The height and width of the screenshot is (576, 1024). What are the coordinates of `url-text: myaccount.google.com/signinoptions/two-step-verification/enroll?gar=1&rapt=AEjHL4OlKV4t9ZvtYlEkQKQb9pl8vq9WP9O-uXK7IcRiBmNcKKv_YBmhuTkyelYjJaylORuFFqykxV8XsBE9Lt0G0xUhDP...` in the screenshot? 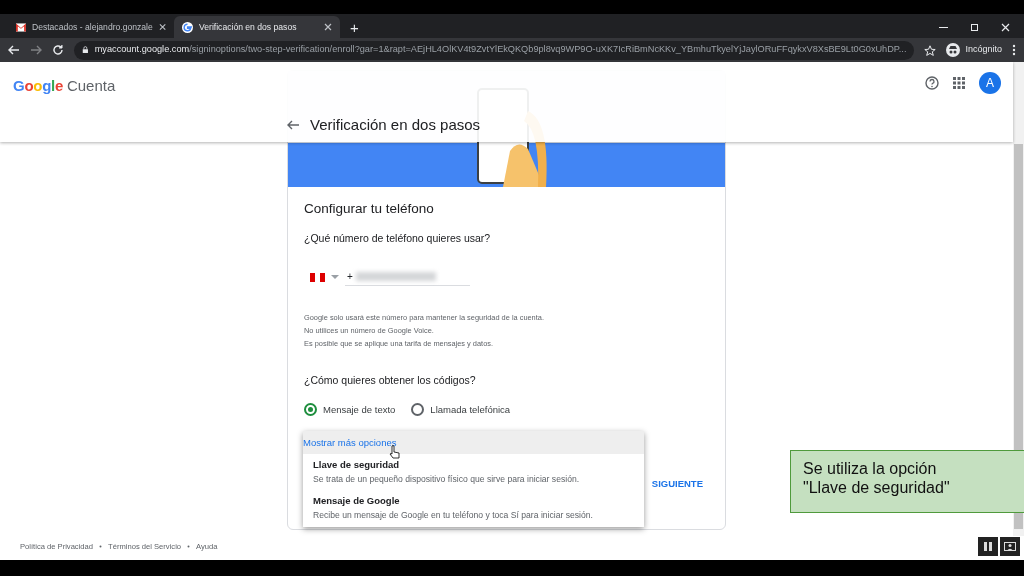 It's located at (500, 50).